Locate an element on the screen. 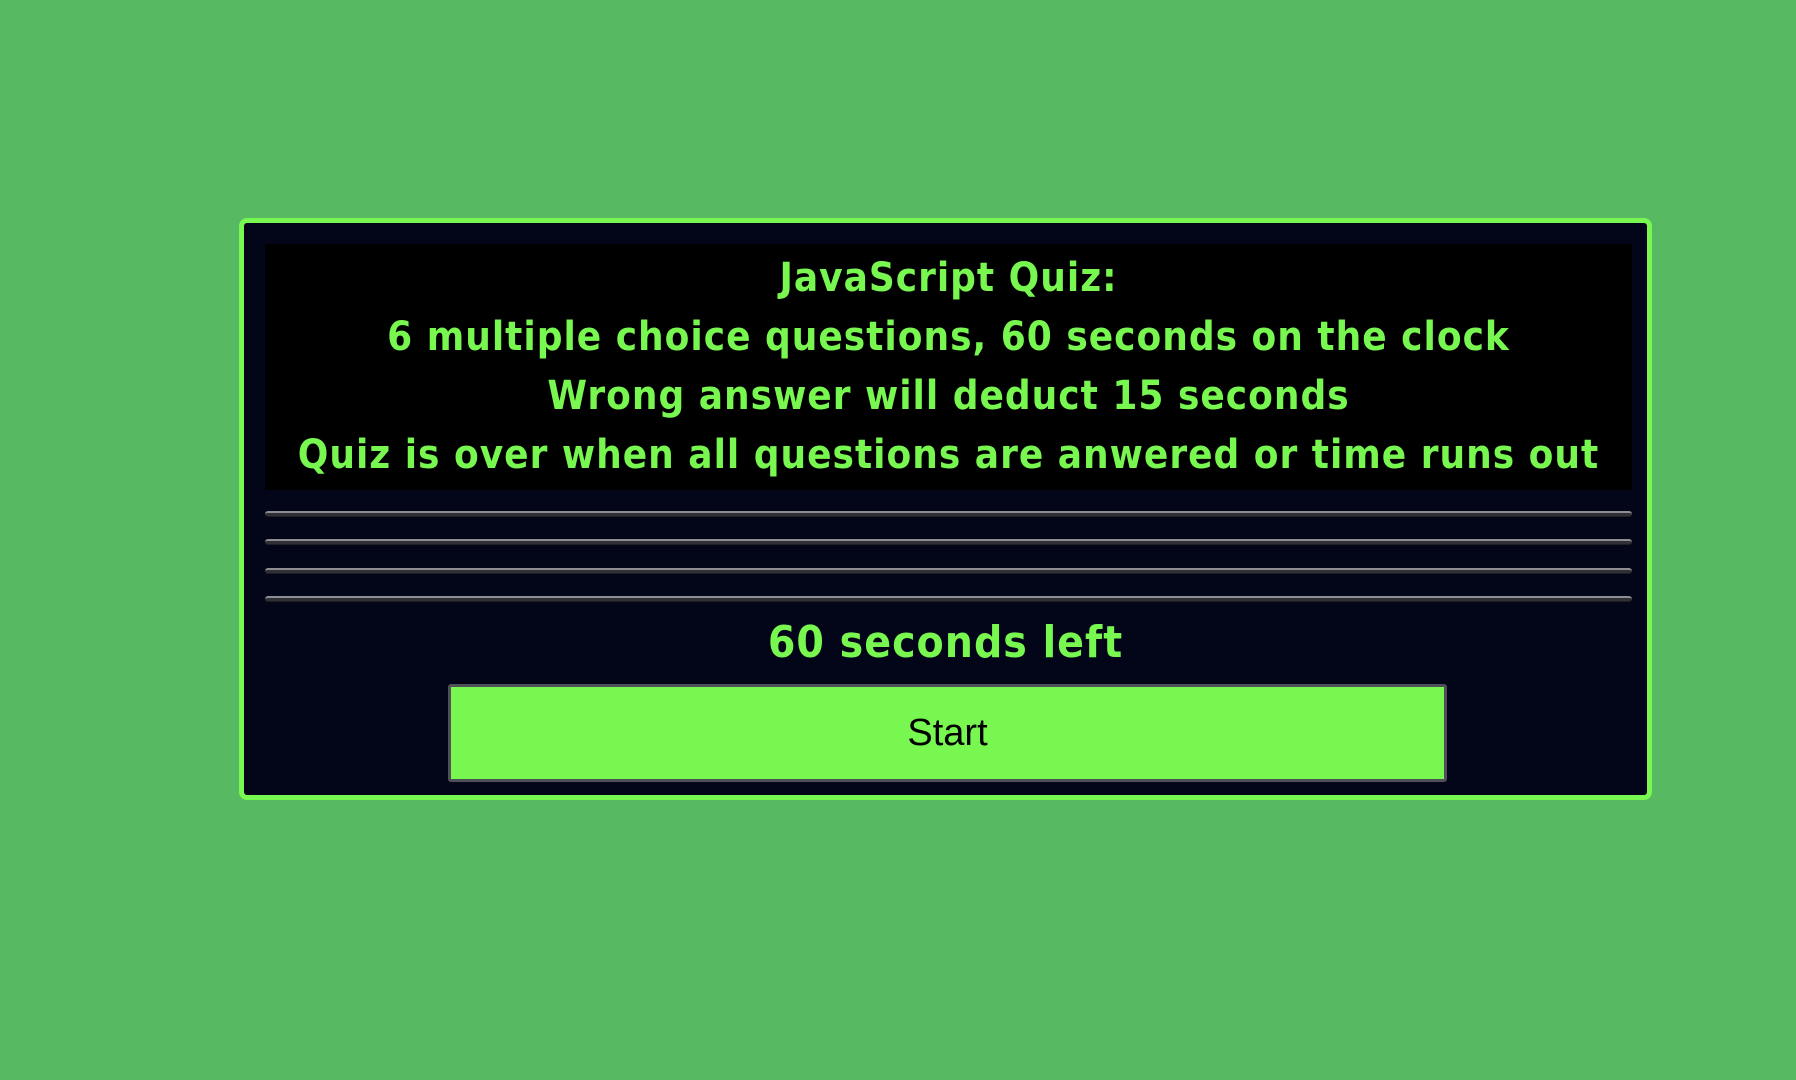 Image resolution: width=1796 pixels, height=1080 pixels. timer-display: 60 seconds left is located at coordinates (945, 642).